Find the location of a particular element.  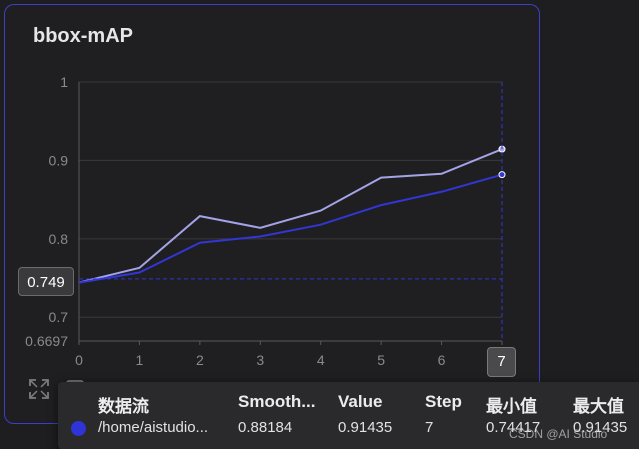

tooltip-header-min: 最小值 is located at coordinates (511, 406).